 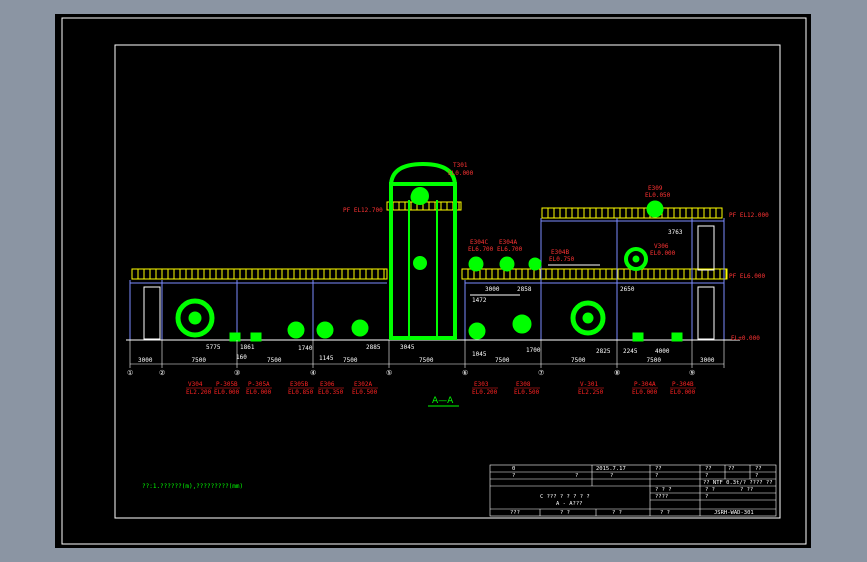 What do you see at coordinates (420, 263) in the screenshot?
I see `column-mid-nozzle` at bounding box center [420, 263].